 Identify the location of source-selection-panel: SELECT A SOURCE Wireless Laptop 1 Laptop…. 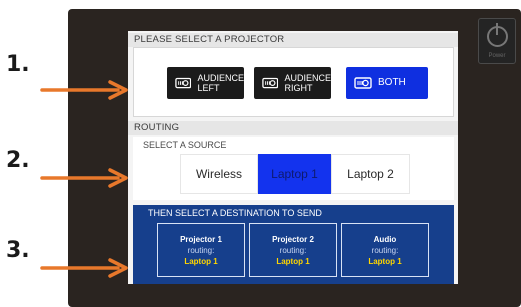
(293, 168).